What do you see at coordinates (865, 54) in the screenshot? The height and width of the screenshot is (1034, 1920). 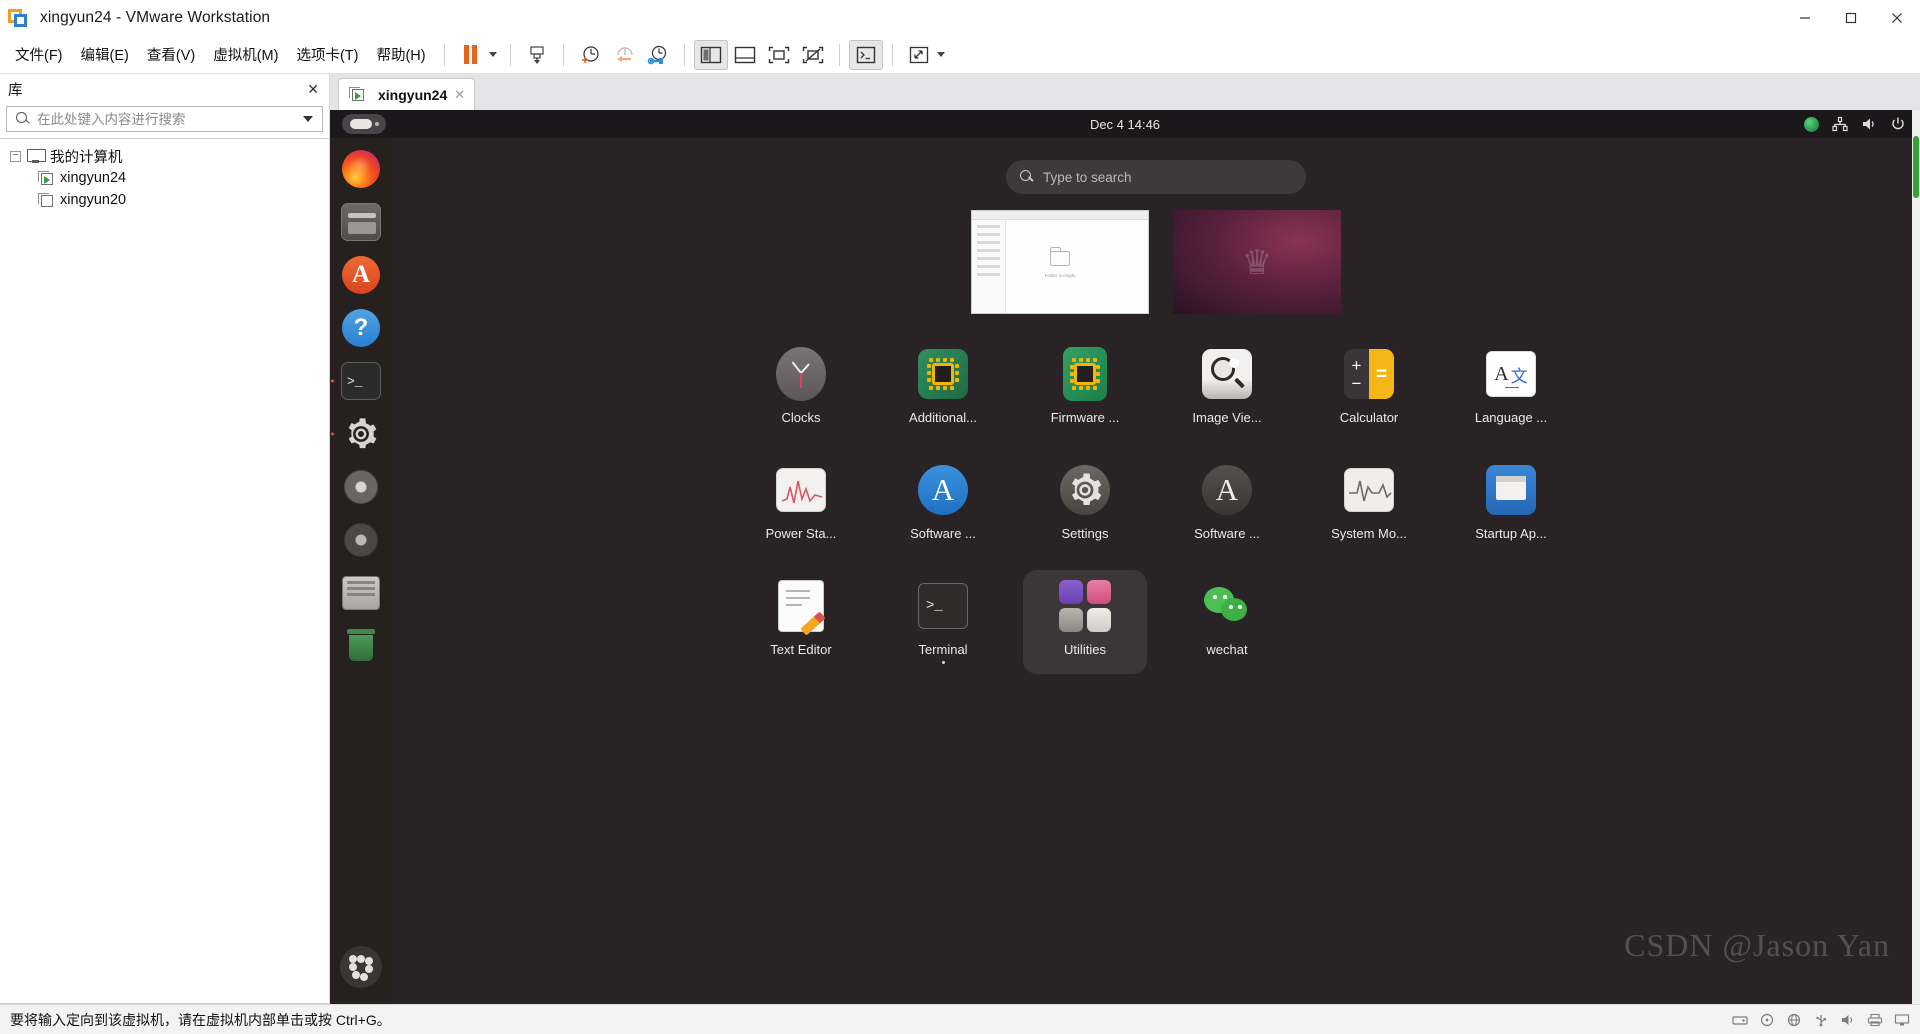 I see `unity-mode-button` at bounding box center [865, 54].